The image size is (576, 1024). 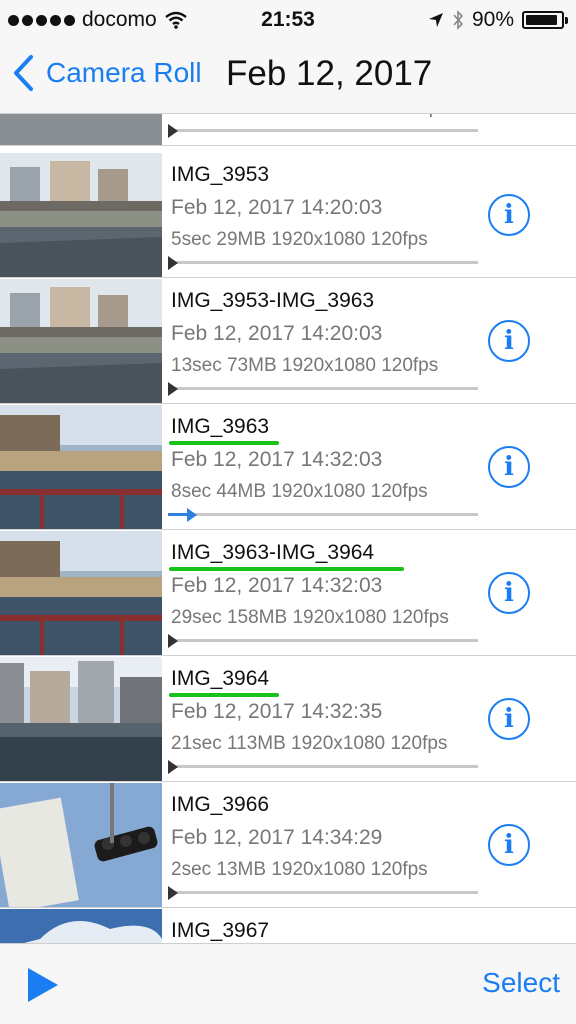 What do you see at coordinates (220, 930) in the screenshot?
I see `video-name: IMG_3967` at bounding box center [220, 930].